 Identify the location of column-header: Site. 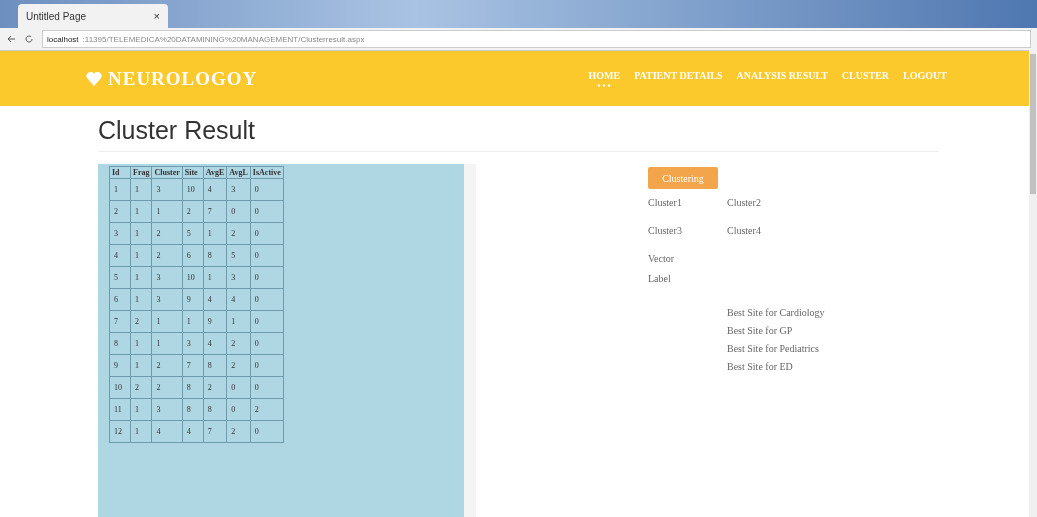
(193, 172).